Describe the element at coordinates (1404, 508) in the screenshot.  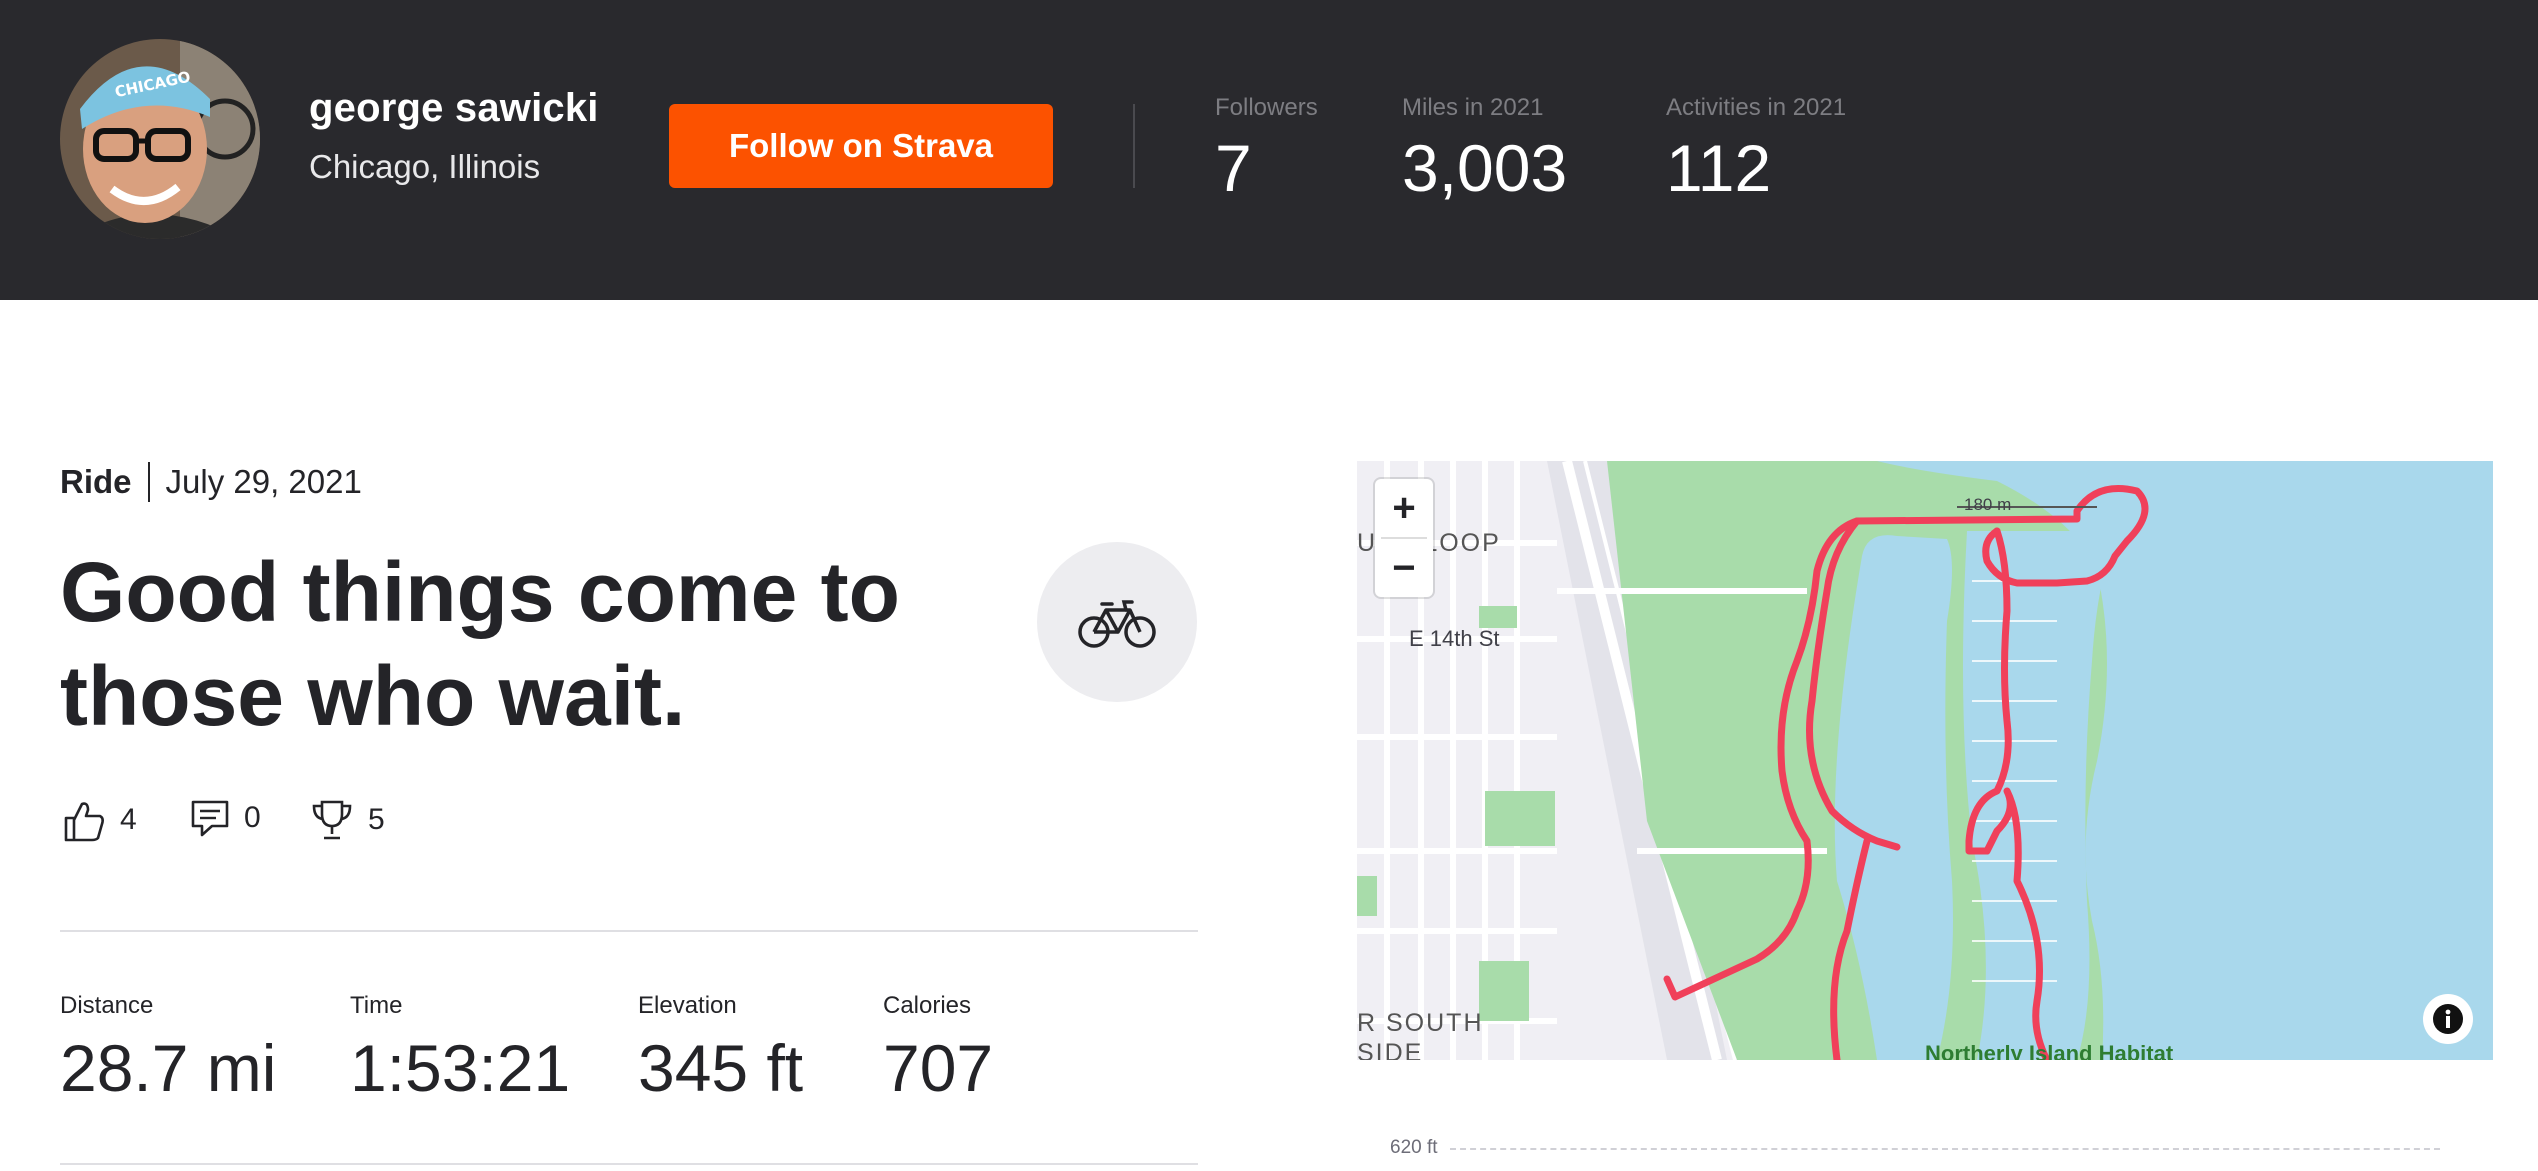
I see `zoom-in-button: +` at that location.